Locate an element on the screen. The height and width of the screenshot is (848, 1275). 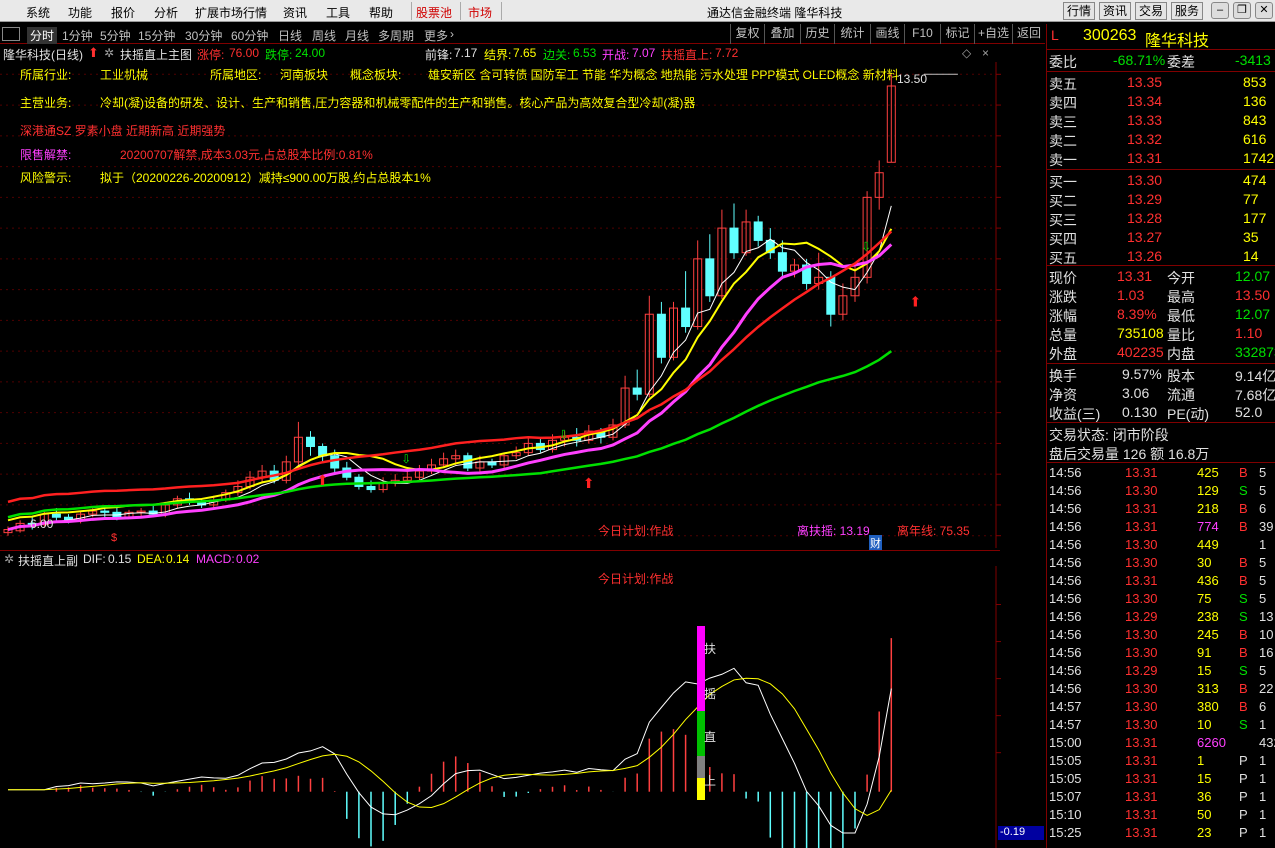
collapse-sub-icon: ✲ is located at coordinates (9, 559).